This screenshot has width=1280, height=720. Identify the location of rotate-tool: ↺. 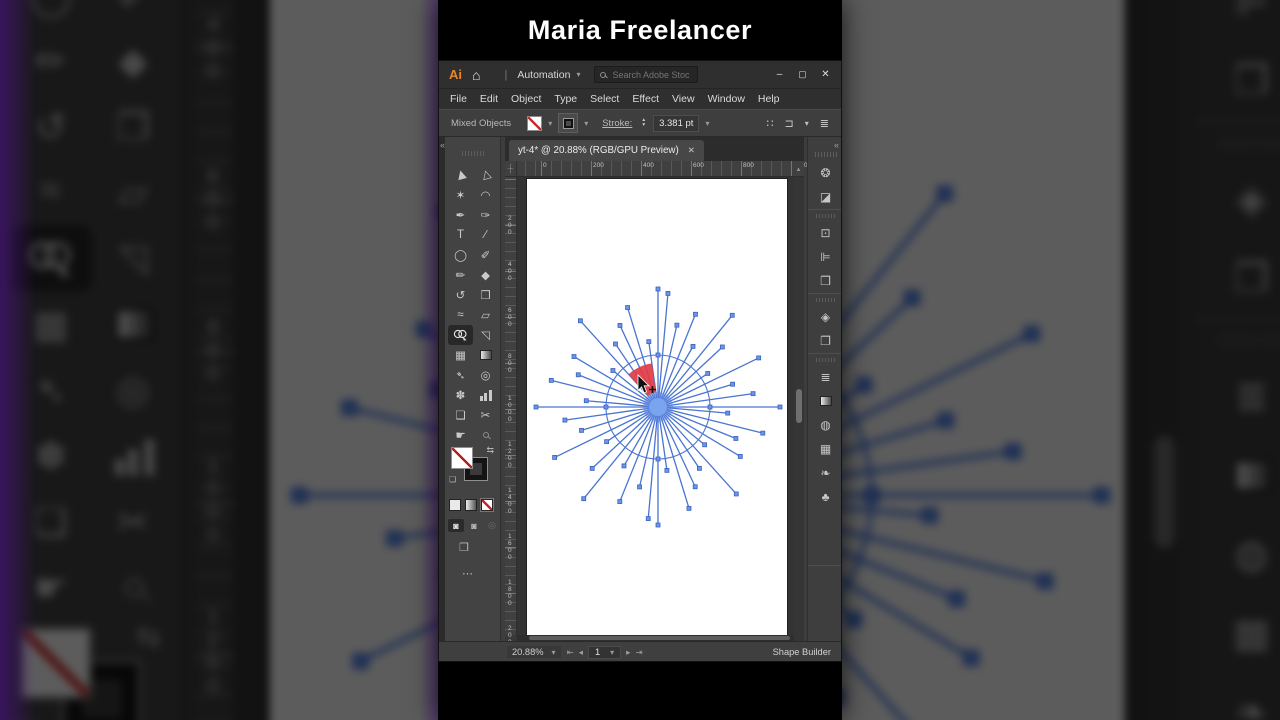
(460, 295).